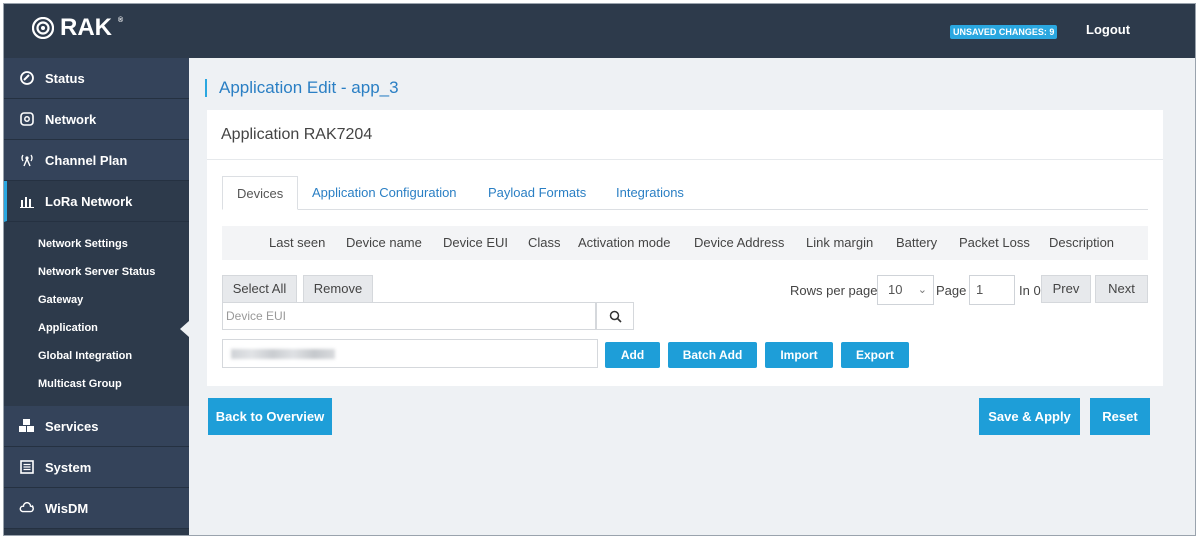 This screenshot has width=1200, height=540. I want to click on unsaved-changes-badge: UNSAVED CHANGES: 9, so click(1004, 32).